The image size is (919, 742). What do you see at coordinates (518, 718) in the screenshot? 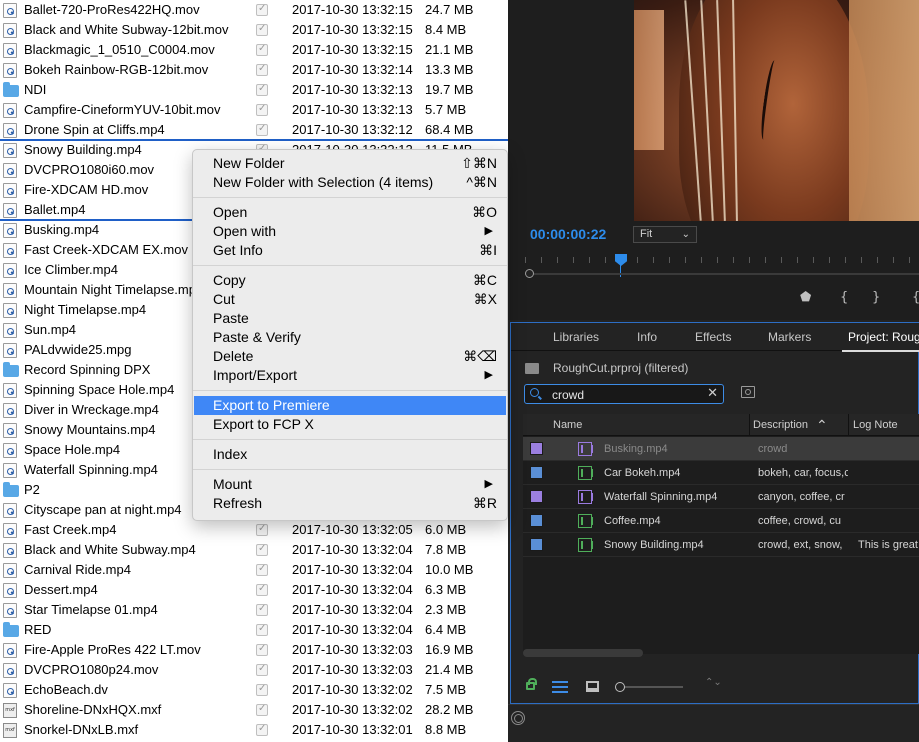
I see `circle-icon` at bounding box center [518, 718].